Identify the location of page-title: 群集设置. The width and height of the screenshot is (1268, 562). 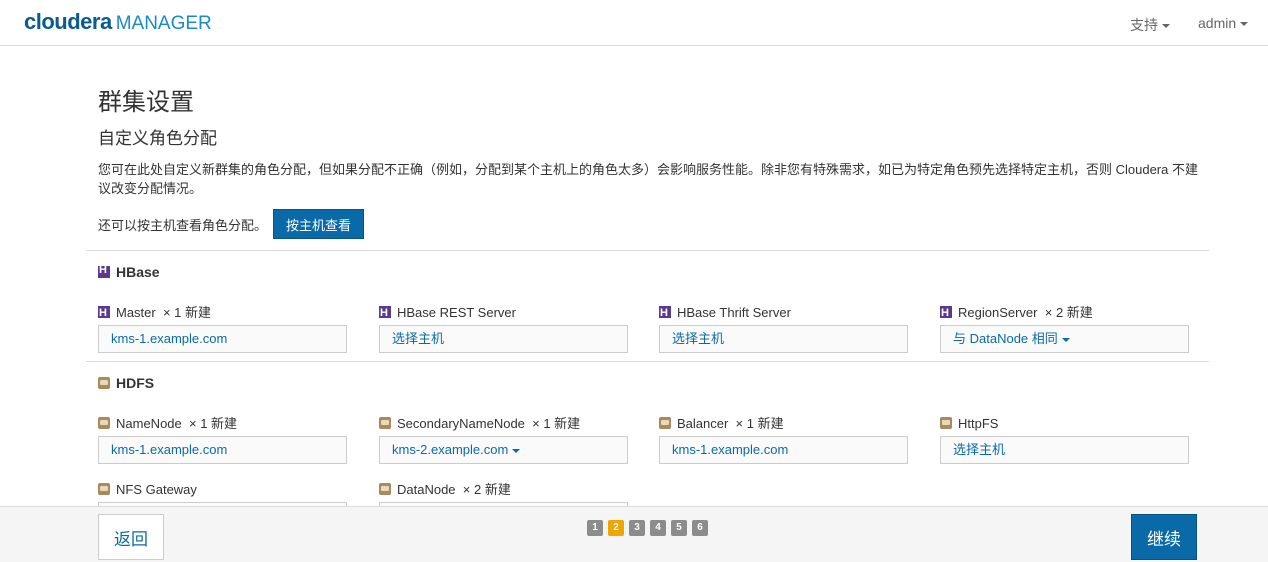
(146, 102).